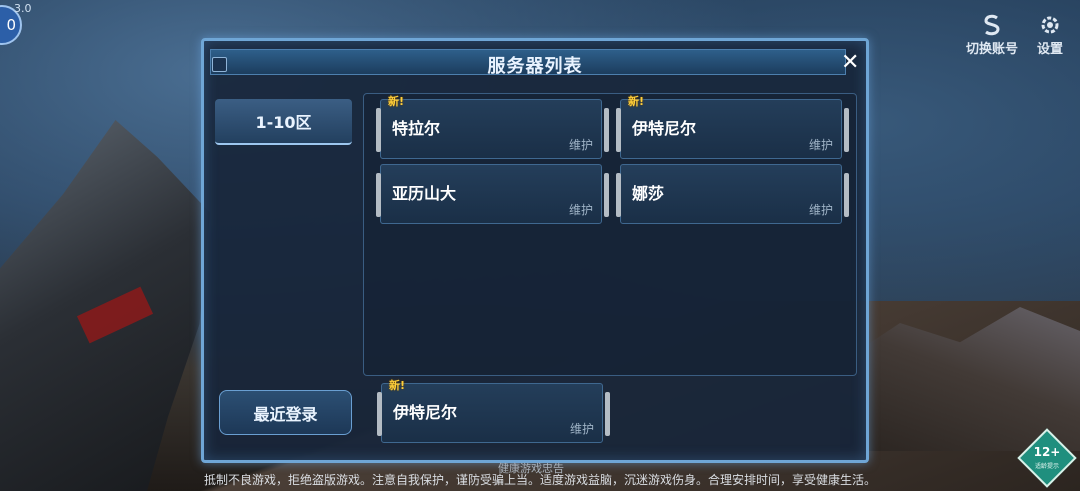 The width and height of the screenshot is (1080, 491). Describe the element at coordinates (1047, 452) in the screenshot. I see `age-rating-label: 12+` at that location.